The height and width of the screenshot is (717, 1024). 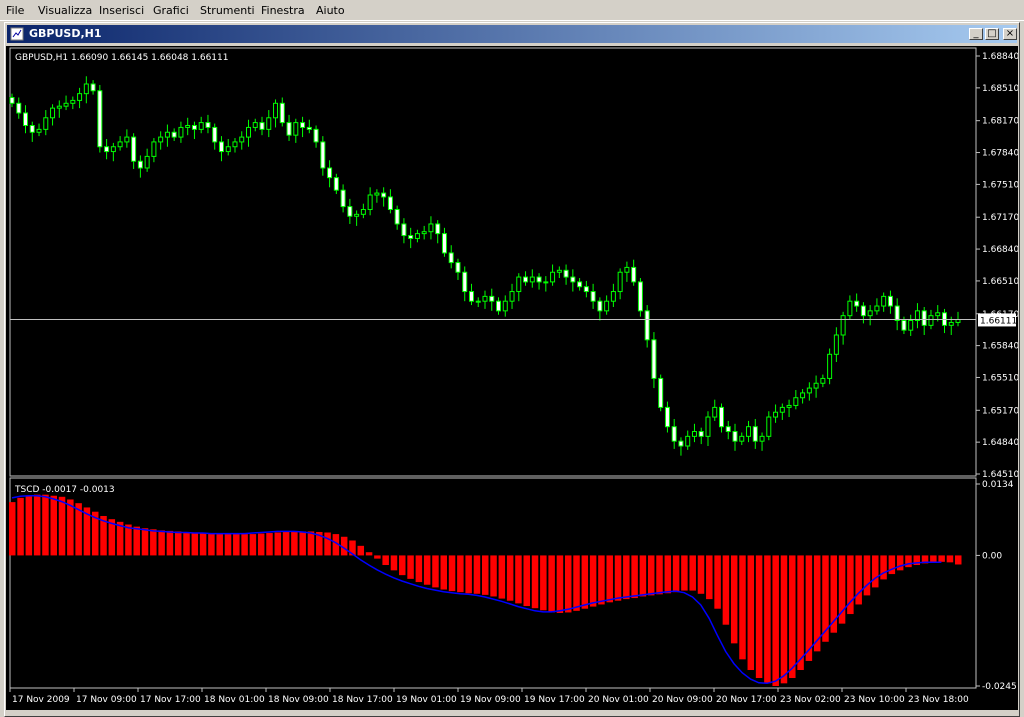 I want to click on time-tick-label: 17 Nov 17:00, so click(x=170, y=700).